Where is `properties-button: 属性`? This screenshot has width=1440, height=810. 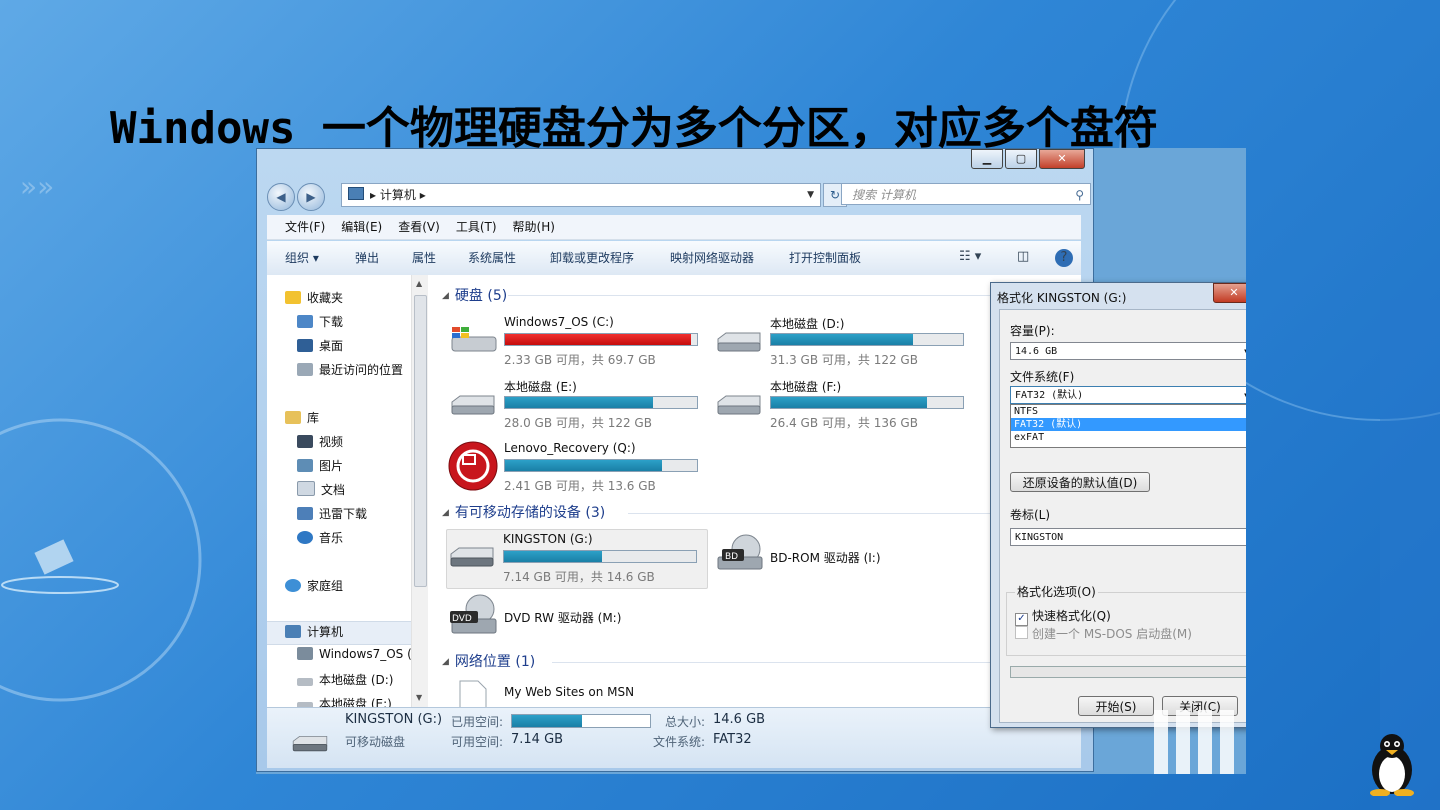 properties-button: 属性 is located at coordinates (424, 258).